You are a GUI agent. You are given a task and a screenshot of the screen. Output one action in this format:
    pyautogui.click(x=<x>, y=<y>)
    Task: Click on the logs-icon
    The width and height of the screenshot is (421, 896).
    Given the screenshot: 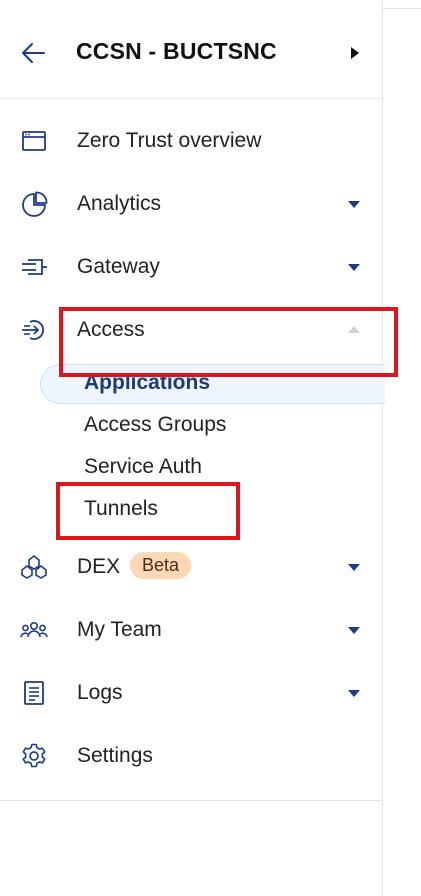 What is the action you would take?
    pyautogui.click(x=34, y=693)
    